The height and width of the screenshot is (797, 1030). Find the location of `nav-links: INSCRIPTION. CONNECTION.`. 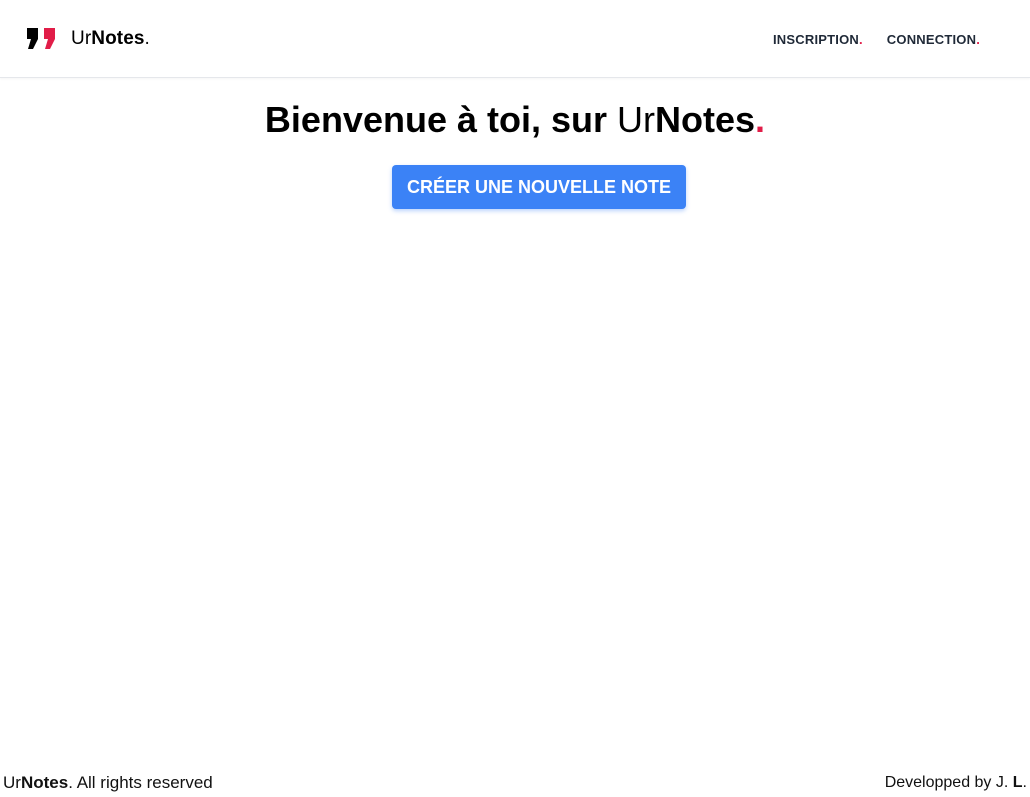

nav-links: INSCRIPTION. CONNECTION. is located at coordinates (876, 40).